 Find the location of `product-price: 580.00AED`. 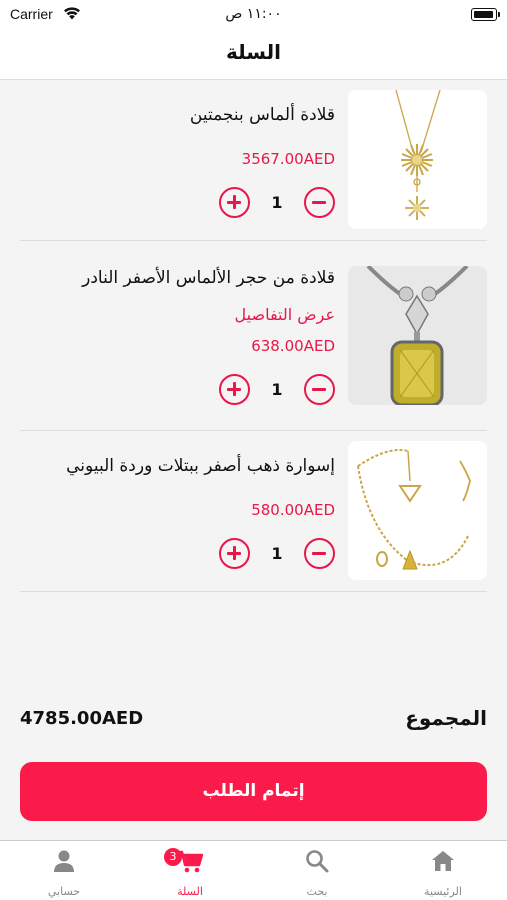

product-price: 580.00AED is located at coordinates (293, 510).